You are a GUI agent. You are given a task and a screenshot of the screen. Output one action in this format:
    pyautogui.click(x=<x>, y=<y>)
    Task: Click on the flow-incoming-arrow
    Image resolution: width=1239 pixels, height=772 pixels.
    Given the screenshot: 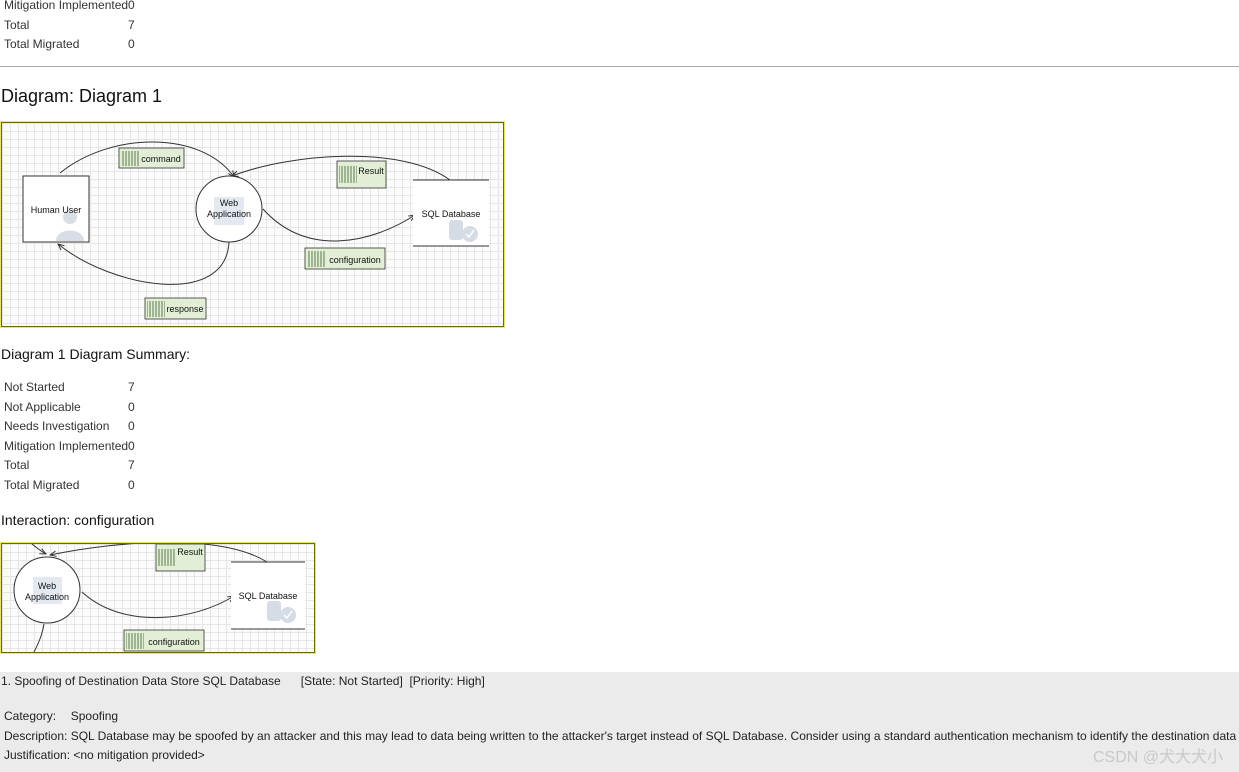 What is the action you would take?
    pyautogui.click(x=38, y=549)
    